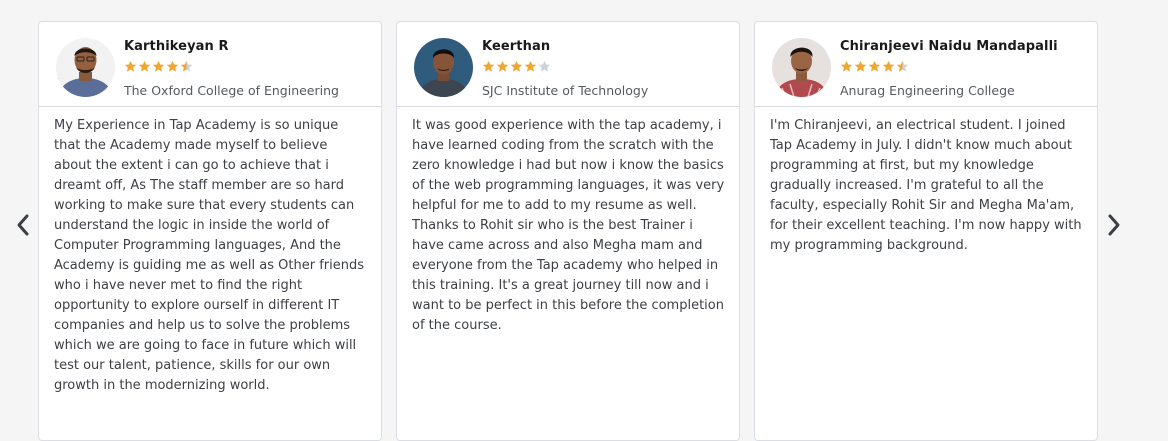  Describe the element at coordinates (516, 46) in the screenshot. I see `reviewer-name: Keerthan` at that location.